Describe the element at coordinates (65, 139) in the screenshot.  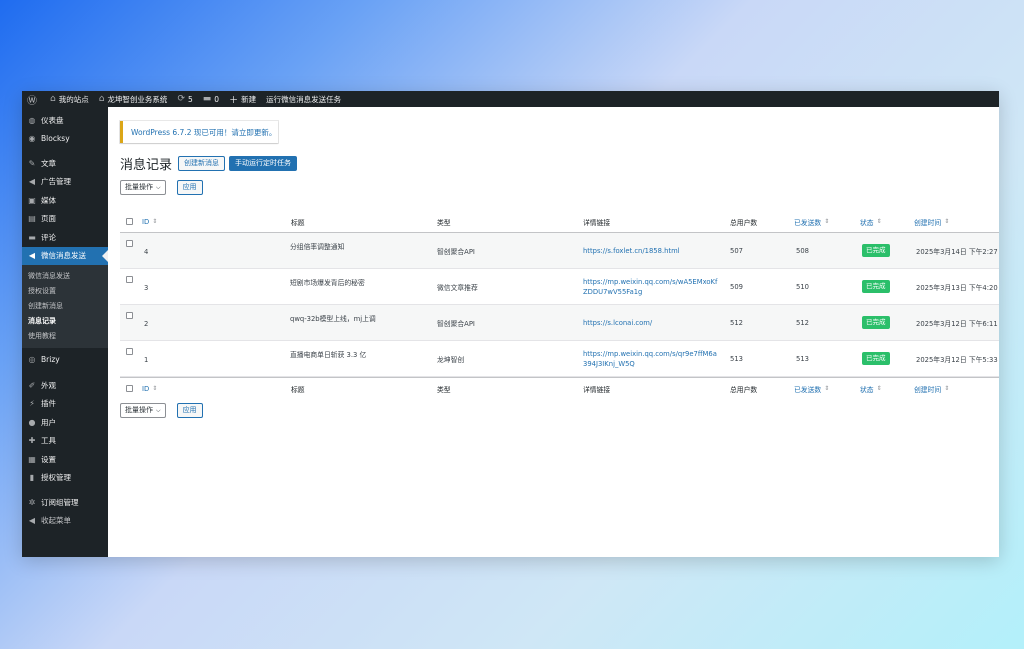
I see `menu-blocksy: ◉ Blocksy` at that location.